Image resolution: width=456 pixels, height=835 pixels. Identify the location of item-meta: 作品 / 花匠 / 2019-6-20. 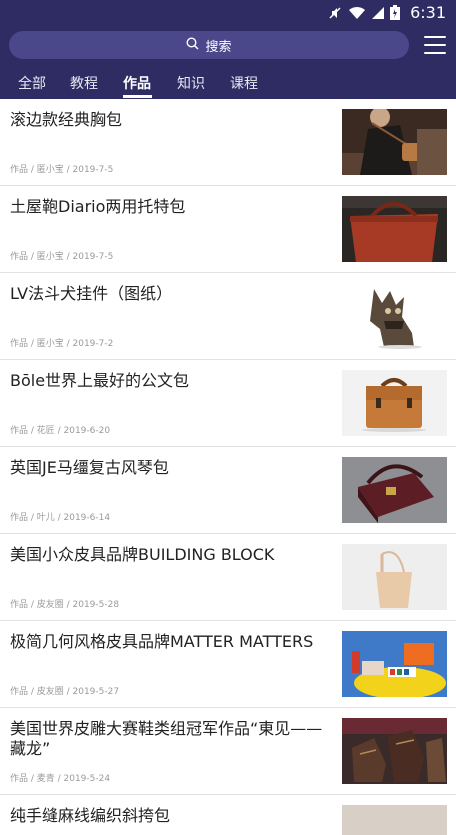
(60, 431).